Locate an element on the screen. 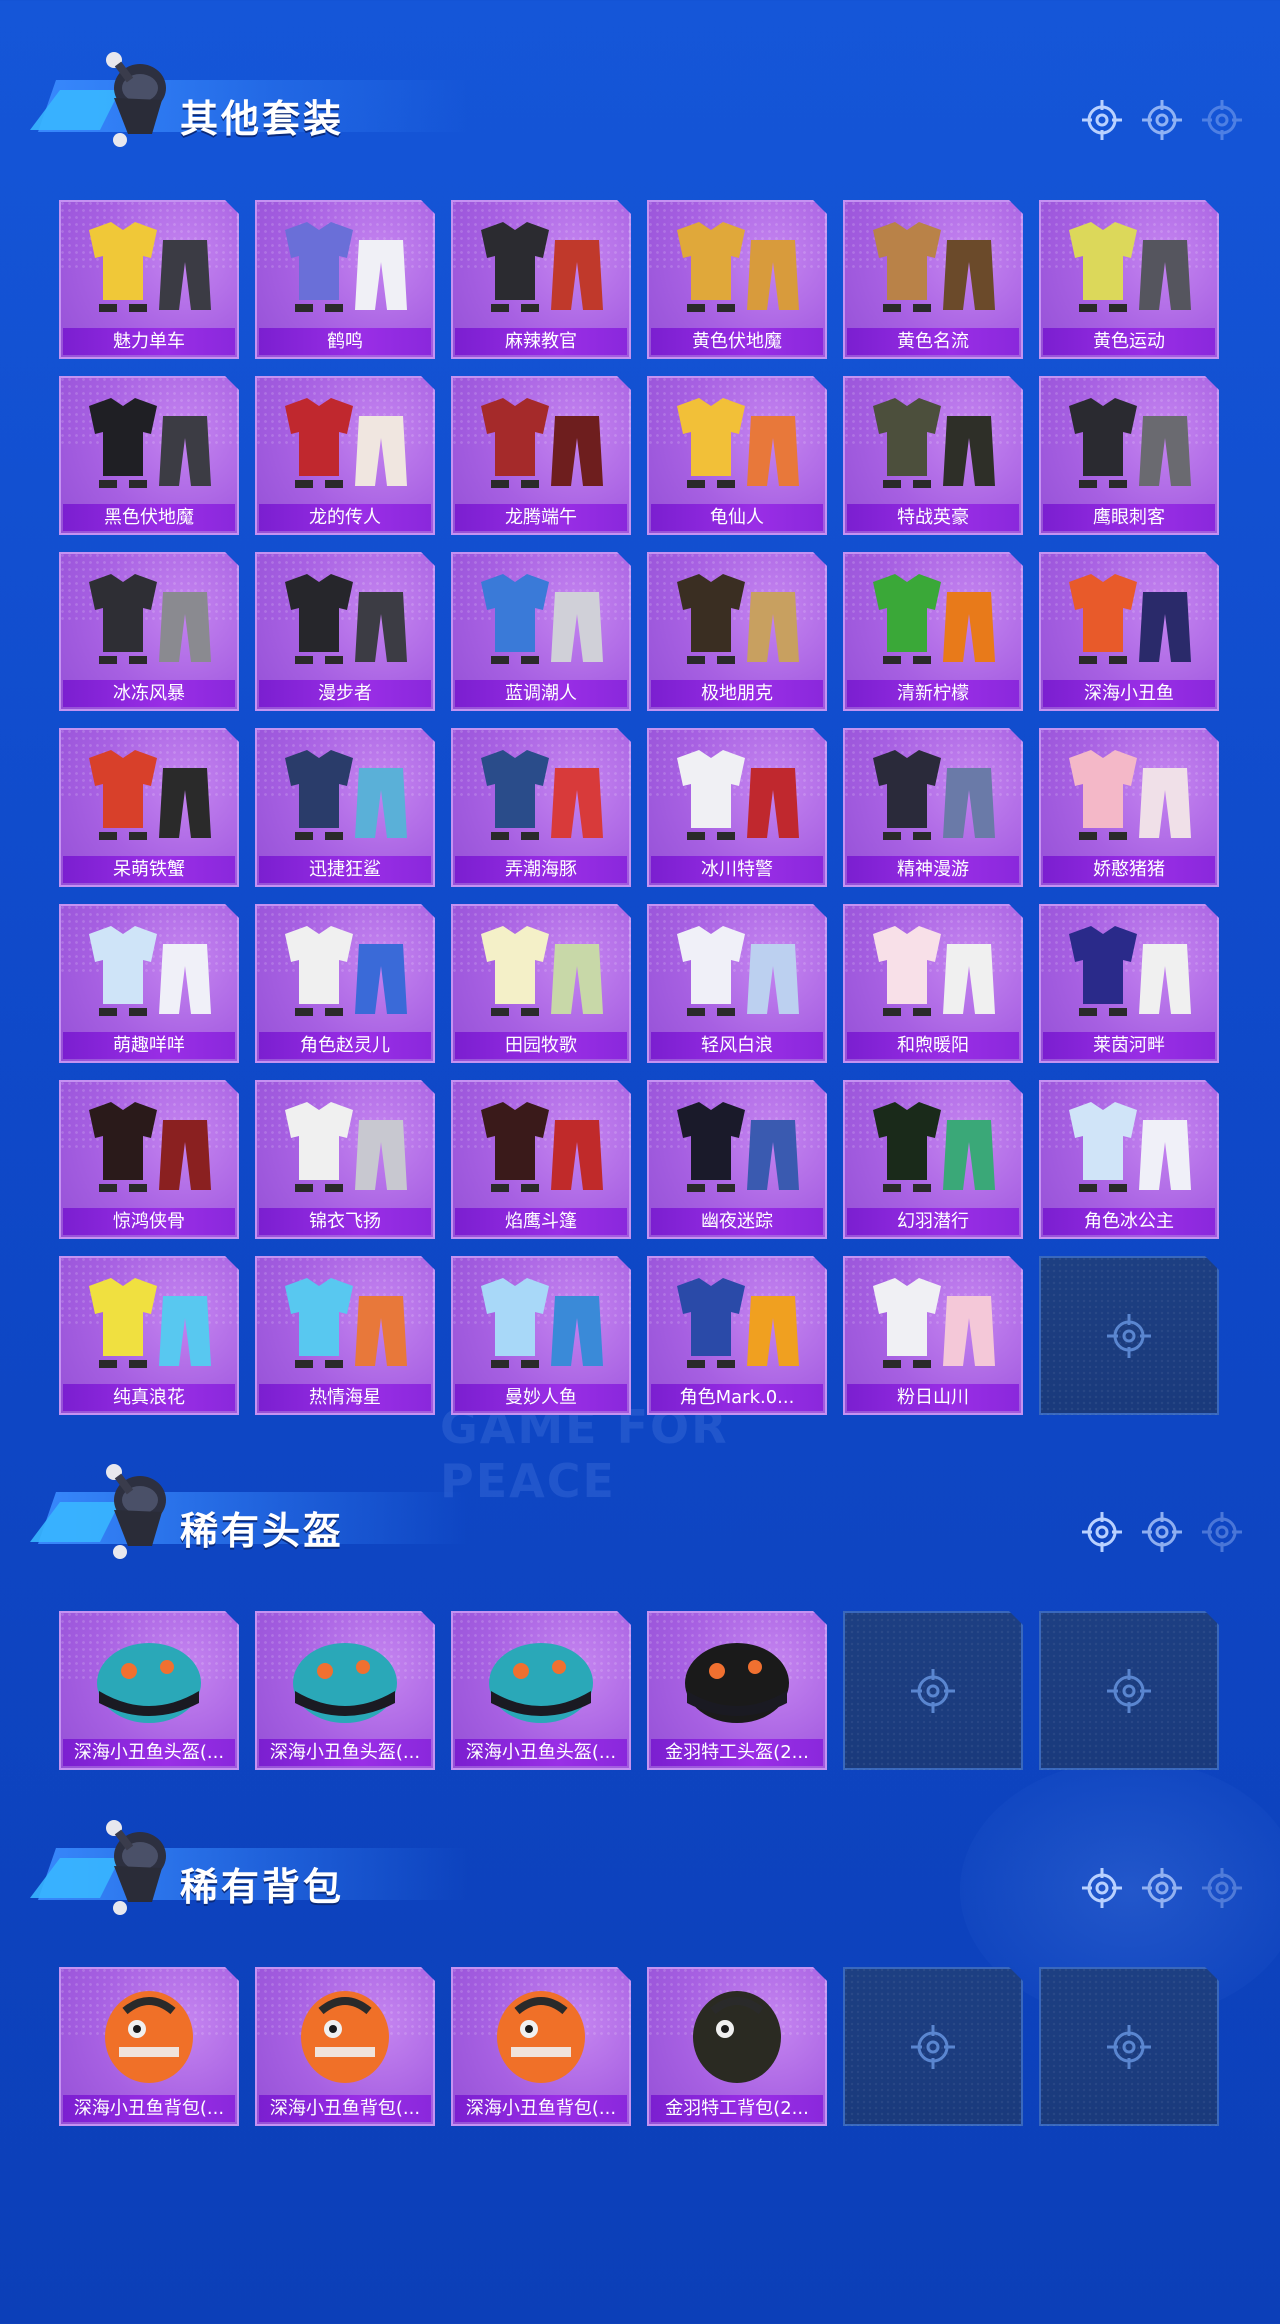  item-card: 田园牧歌 is located at coordinates (541, 983).